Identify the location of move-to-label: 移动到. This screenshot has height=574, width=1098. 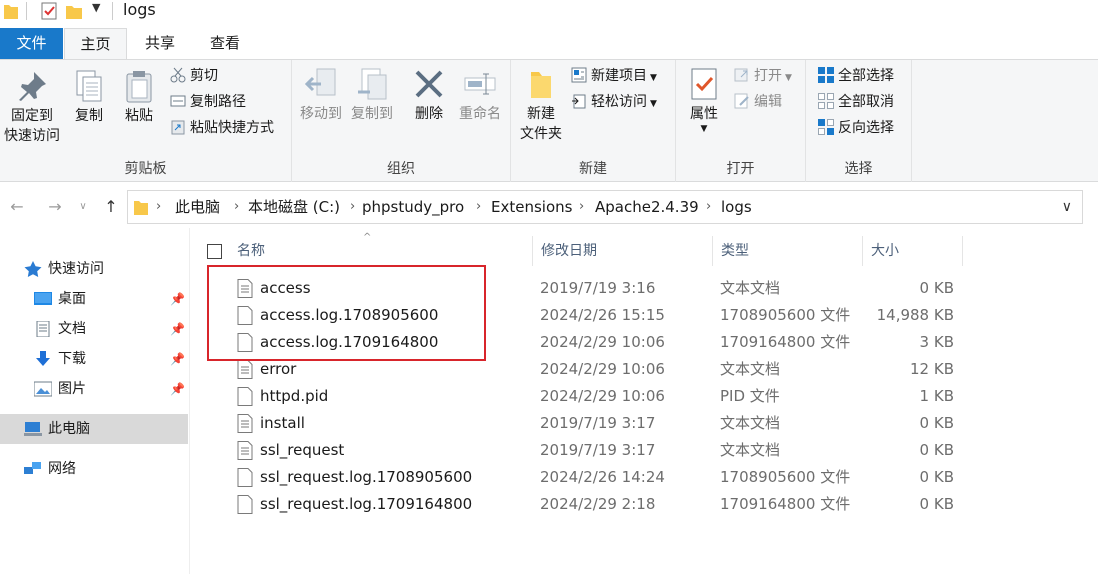
(321, 114).